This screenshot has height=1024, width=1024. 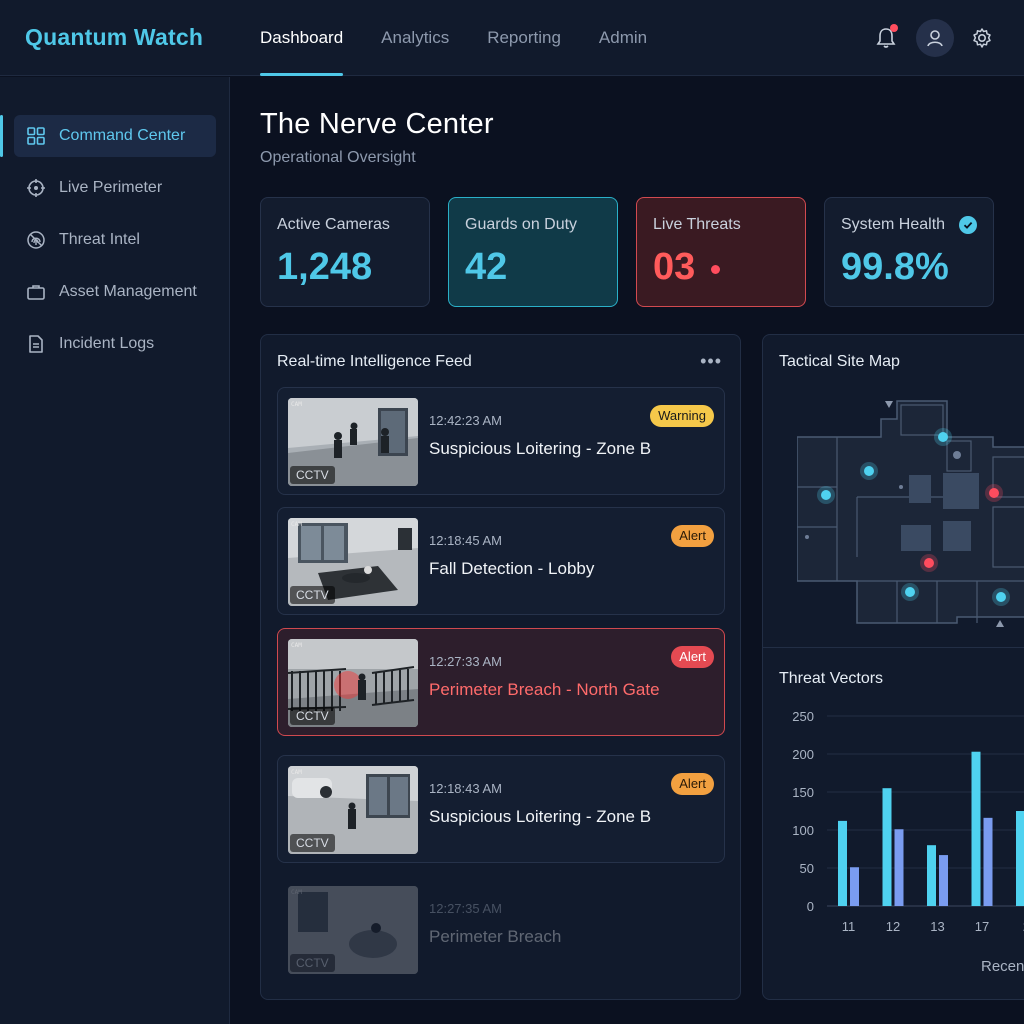 I want to click on sidebar-item-incident-logs: Incident Logs, so click(x=115, y=344).